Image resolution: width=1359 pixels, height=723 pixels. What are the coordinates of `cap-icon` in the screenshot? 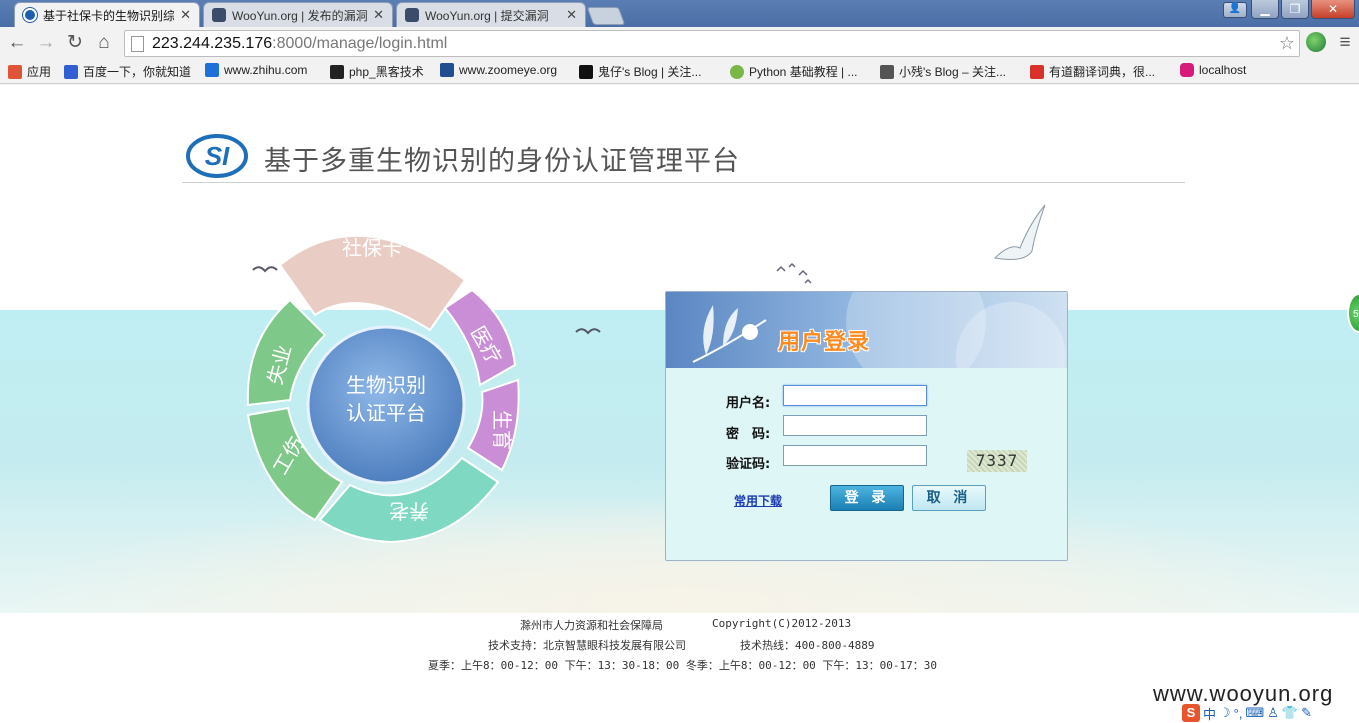 It's located at (337, 71).